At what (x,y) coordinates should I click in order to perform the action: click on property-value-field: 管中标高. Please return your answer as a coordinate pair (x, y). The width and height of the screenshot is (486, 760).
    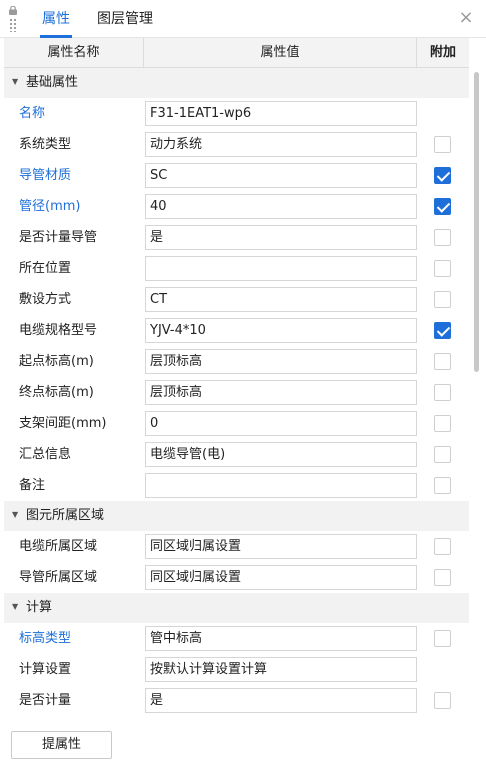
    Looking at the image, I should click on (281, 638).